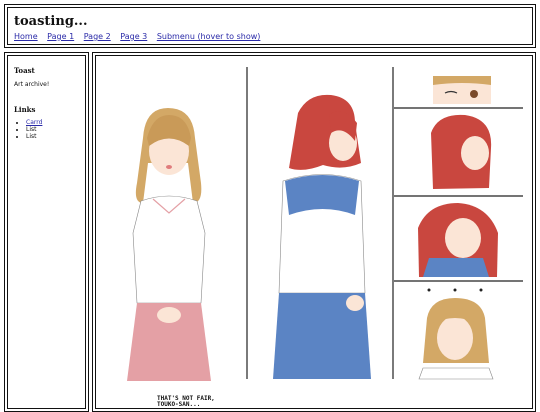 The height and width of the screenshot is (412, 540). Describe the element at coordinates (97, 36) in the screenshot. I see `nav-page-2: Page 2` at that location.